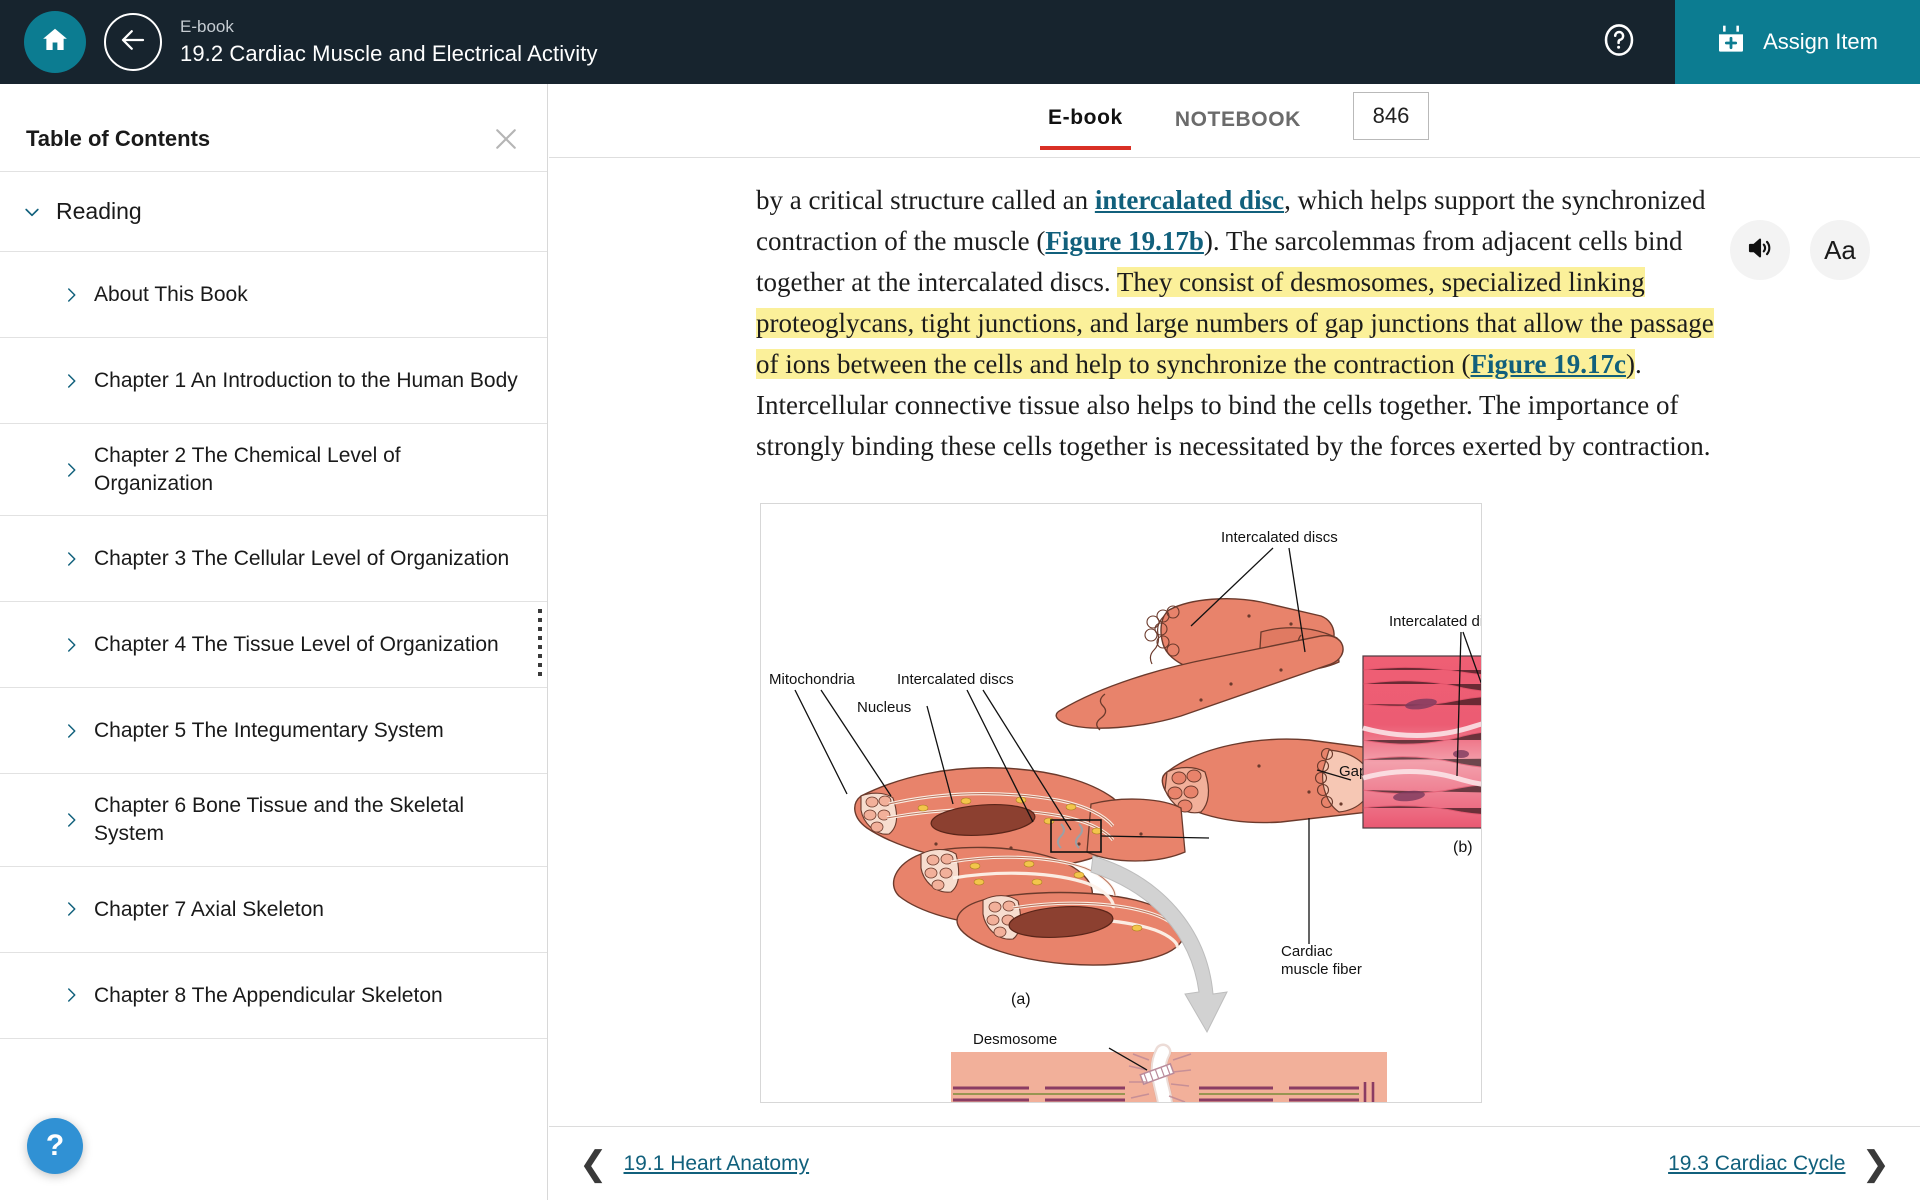  What do you see at coordinates (506, 139) in the screenshot?
I see `close-icon` at bounding box center [506, 139].